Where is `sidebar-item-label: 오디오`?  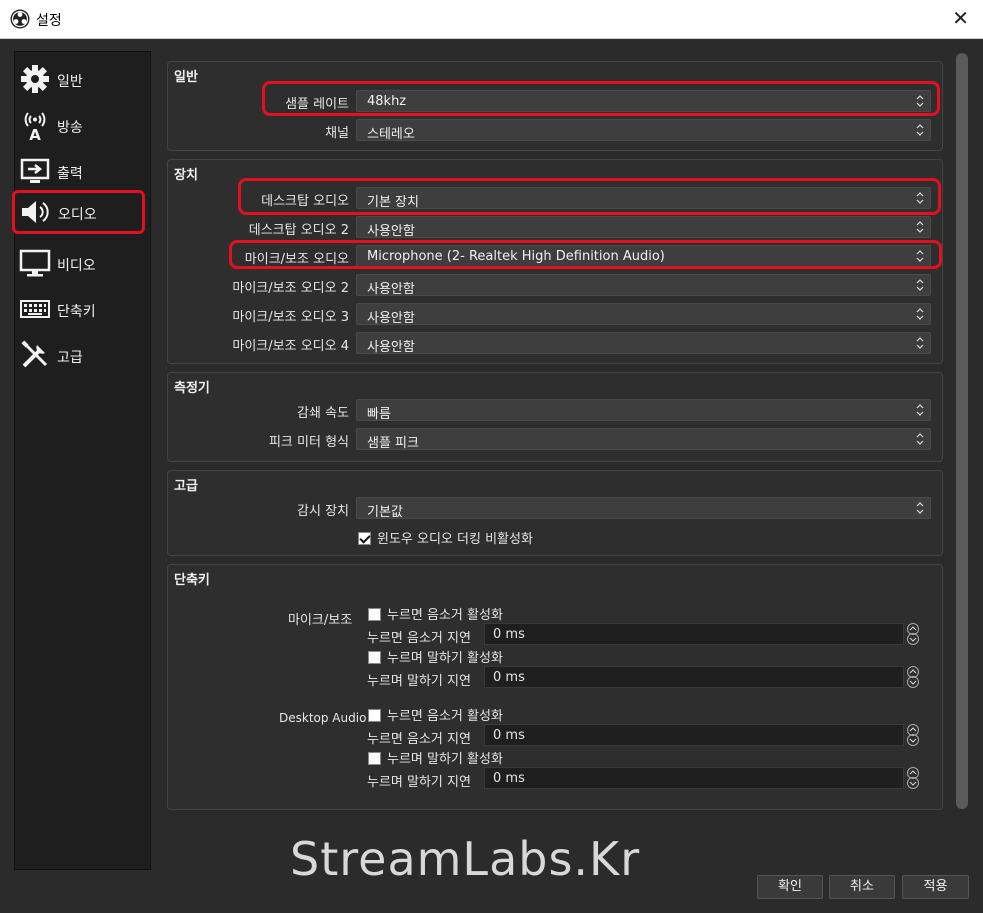
sidebar-item-label: 오디오 is located at coordinates (77, 215).